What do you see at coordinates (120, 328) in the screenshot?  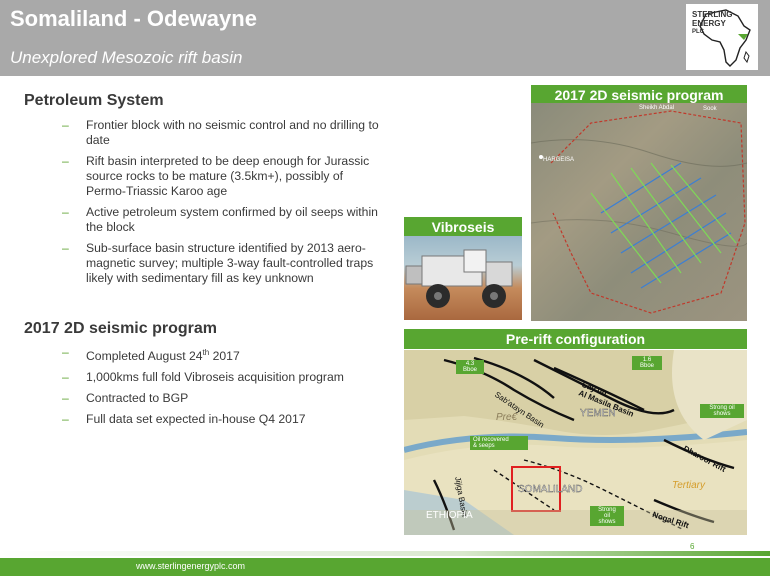 I see `seismic-program-heading: 2017 2D seismic program` at bounding box center [120, 328].